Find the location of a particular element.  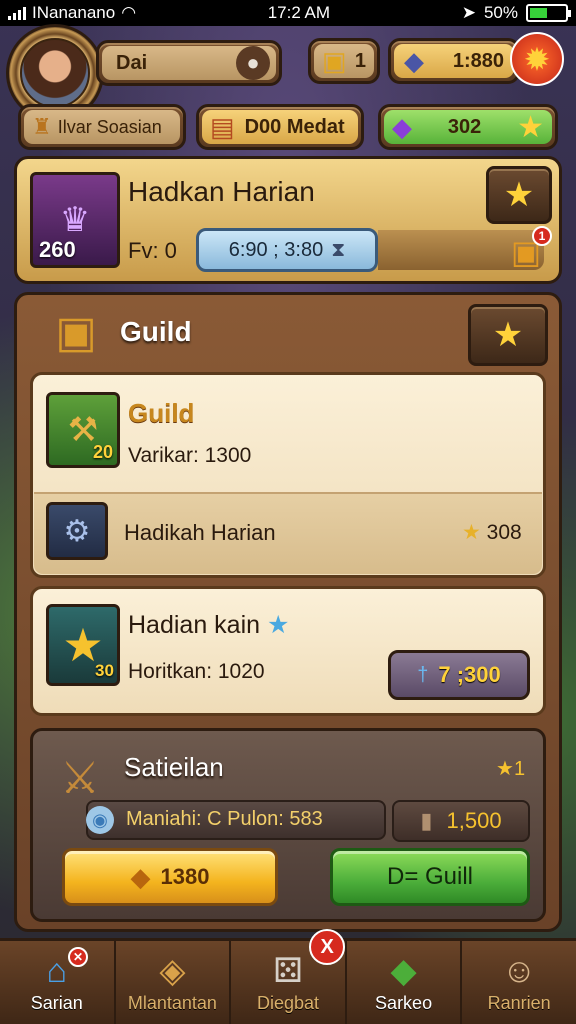

status-bar: INananano ◠ 17:2 AM ➤ 50% is located at coordinates (288, 13).